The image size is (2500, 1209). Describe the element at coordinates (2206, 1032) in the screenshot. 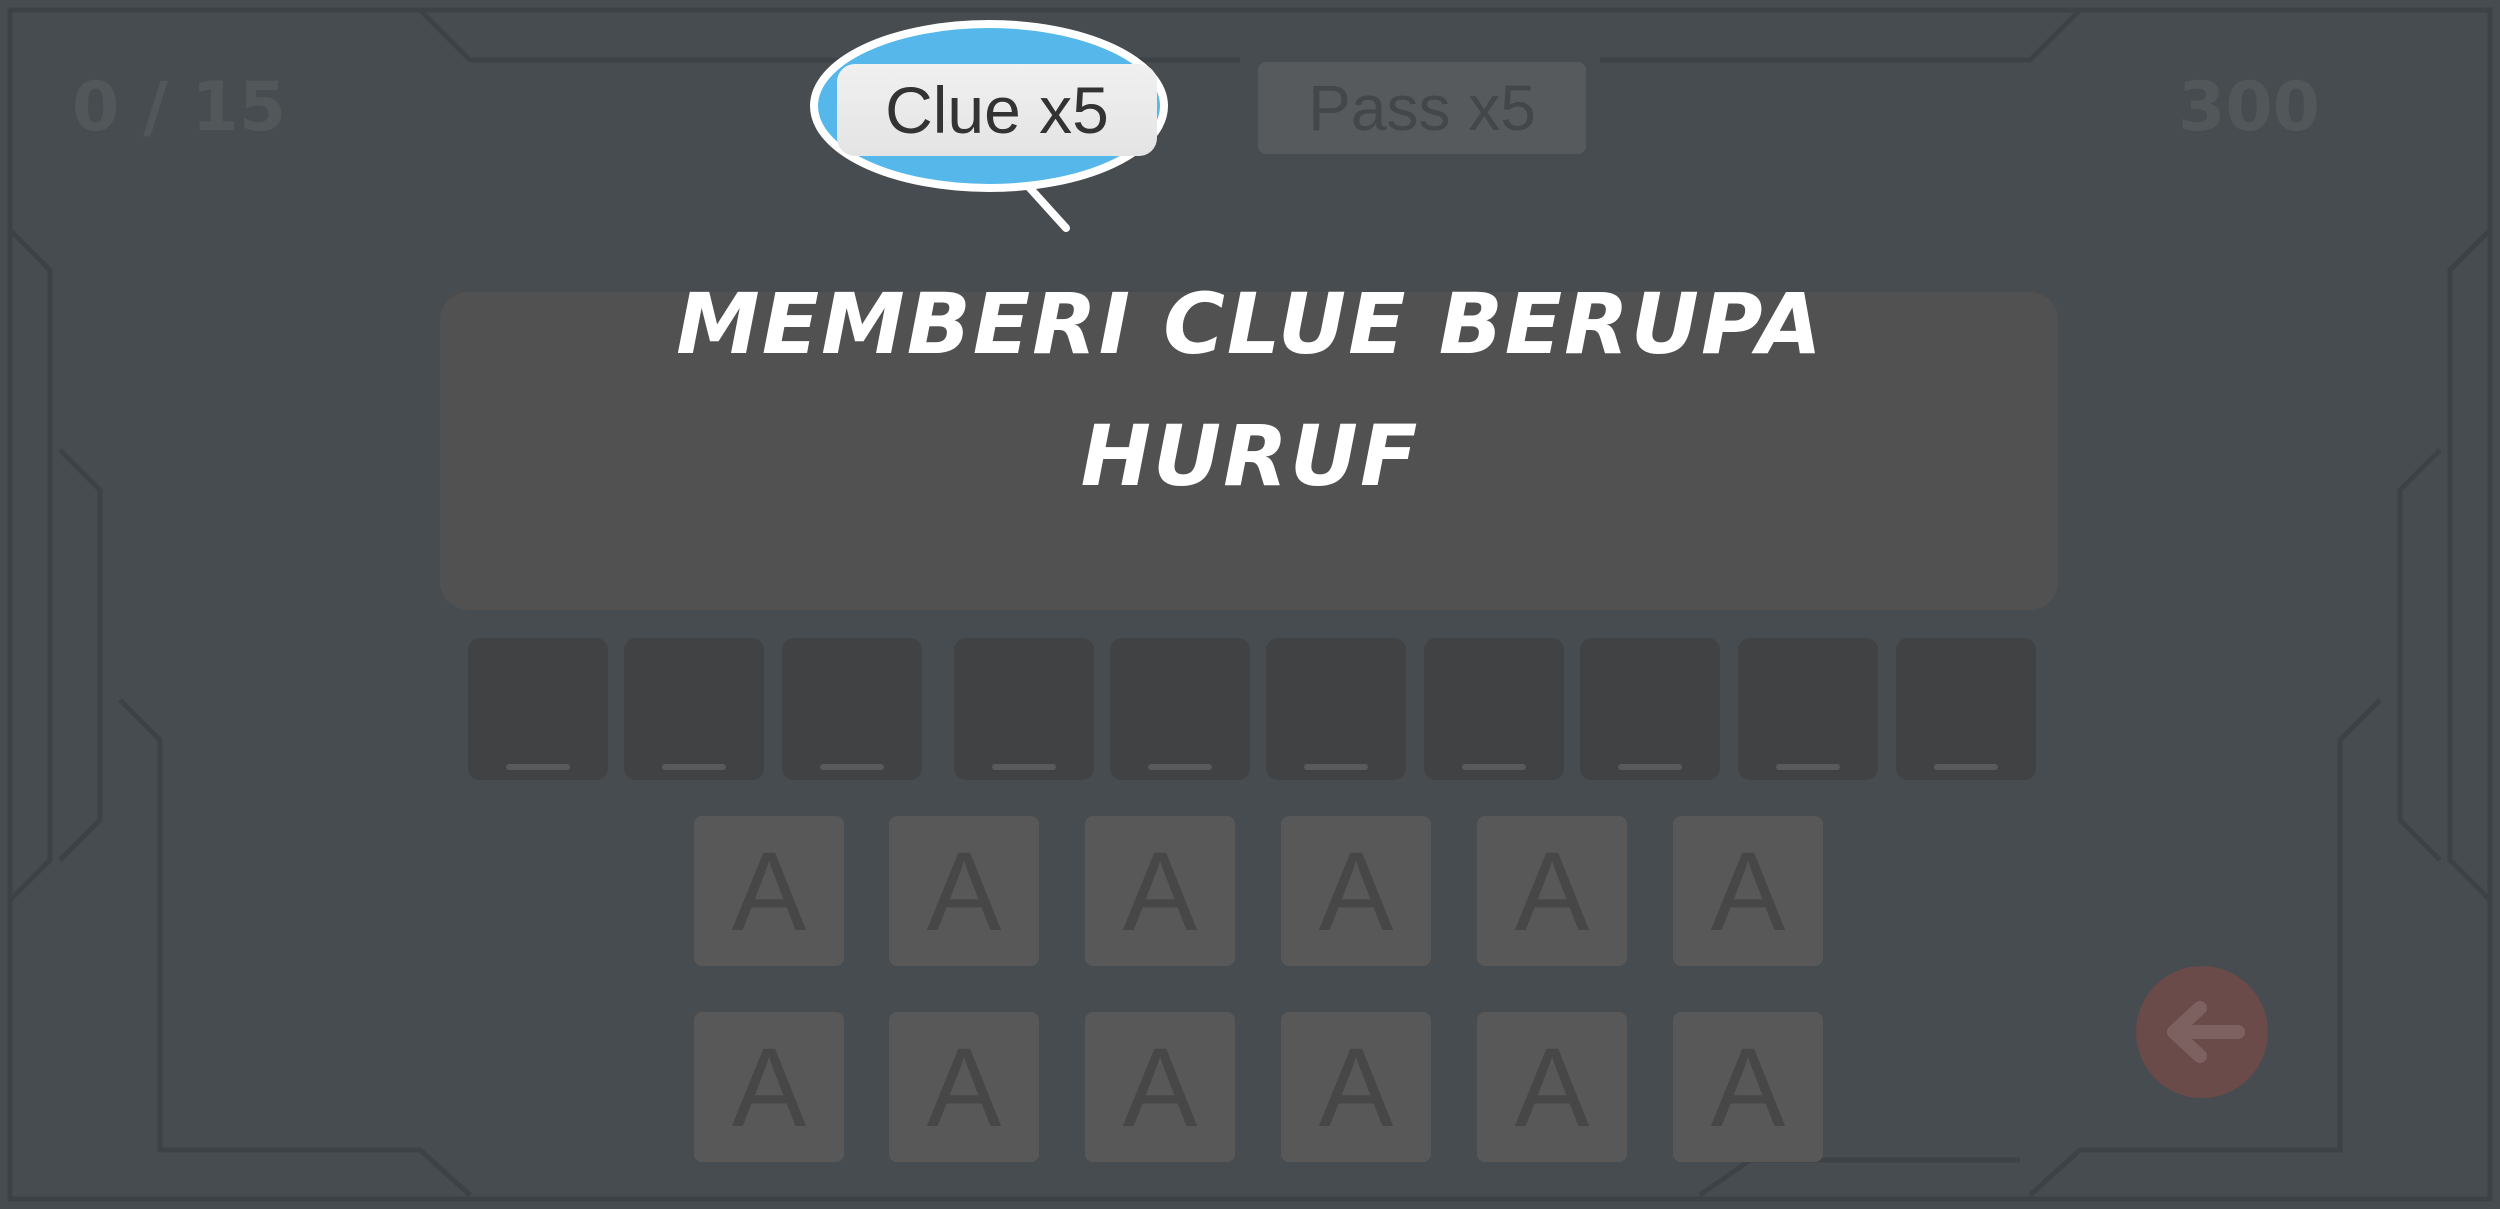

I see `back-arrow-icon` at that location.